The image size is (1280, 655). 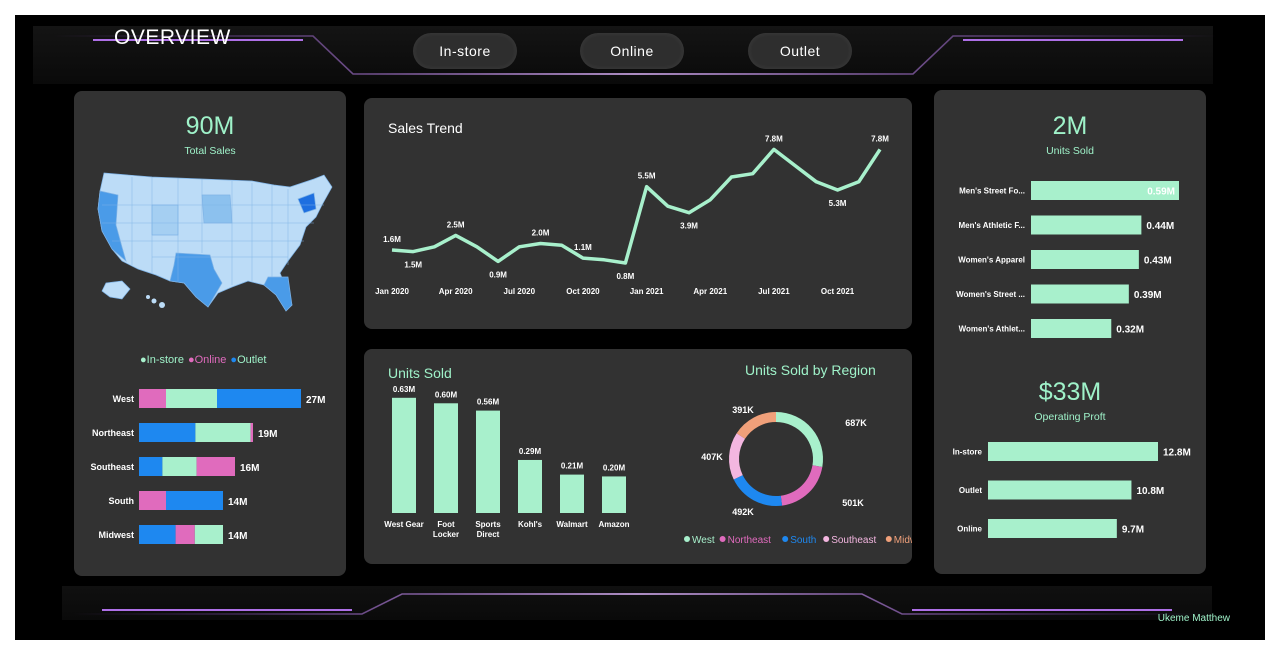 What do you see at coordinates (1133, 530) in the screenshot?
I see `profit-value-label: 9.7M` at bounding box center [1133, 530].